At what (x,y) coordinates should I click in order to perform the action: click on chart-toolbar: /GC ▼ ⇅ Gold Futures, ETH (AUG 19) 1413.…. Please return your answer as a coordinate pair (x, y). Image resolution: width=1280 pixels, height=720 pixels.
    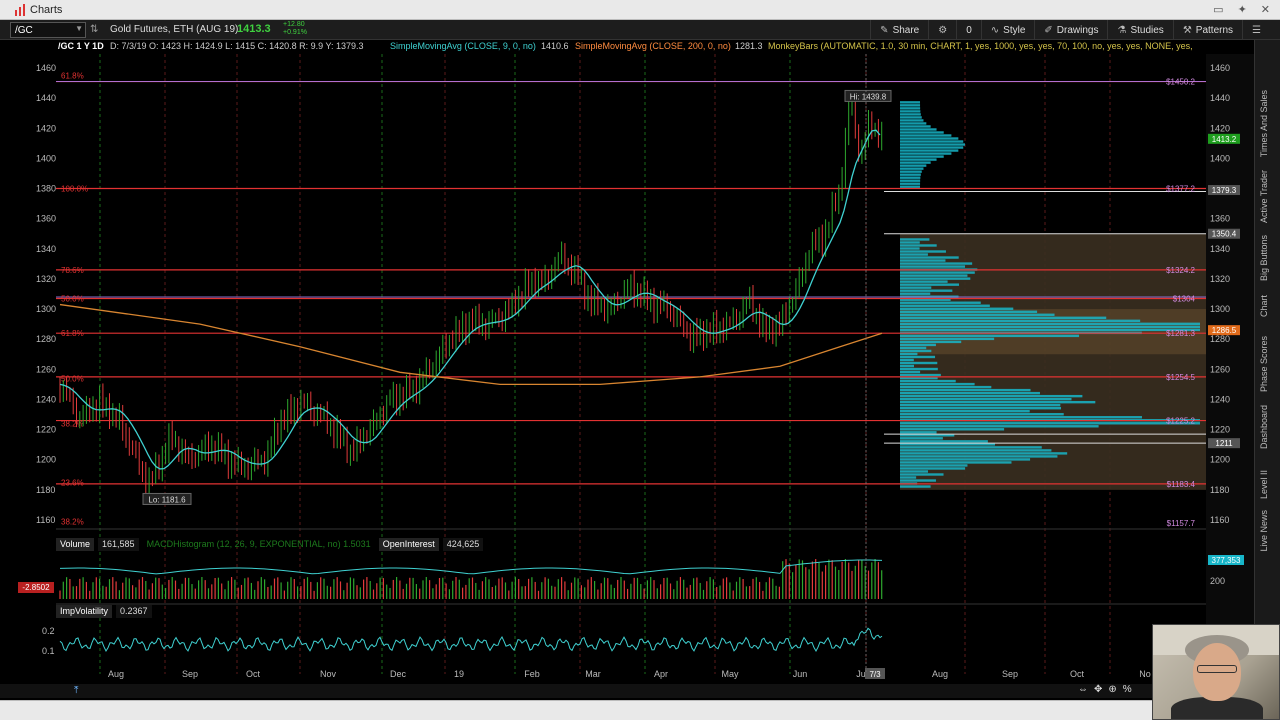
    Looking at the image, I should click on (640, 30).